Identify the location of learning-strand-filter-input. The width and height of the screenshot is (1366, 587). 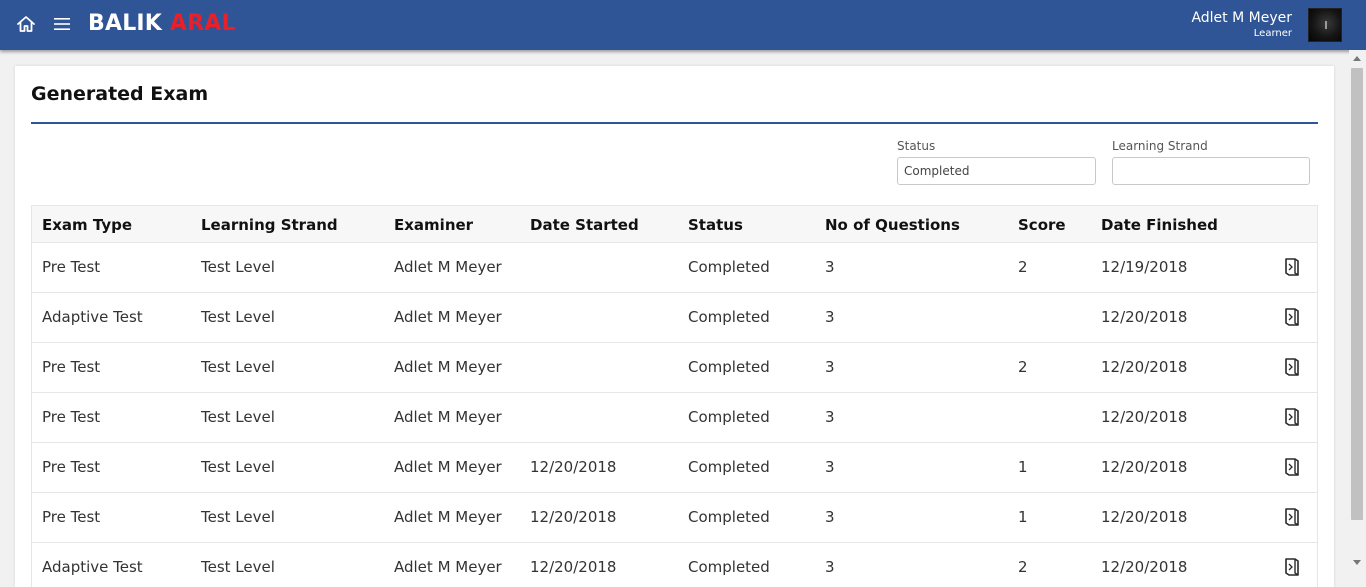
(1211, 171).